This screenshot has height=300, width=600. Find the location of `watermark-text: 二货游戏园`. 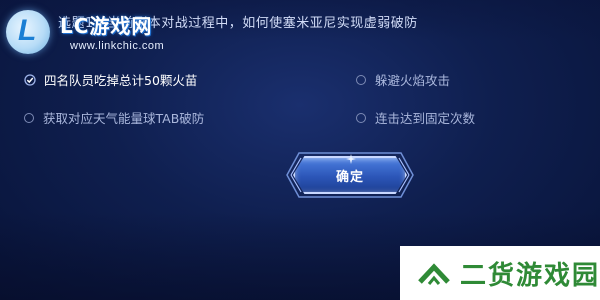

watermark-text: 二货游戏园 is located at coordinates (529, 275).